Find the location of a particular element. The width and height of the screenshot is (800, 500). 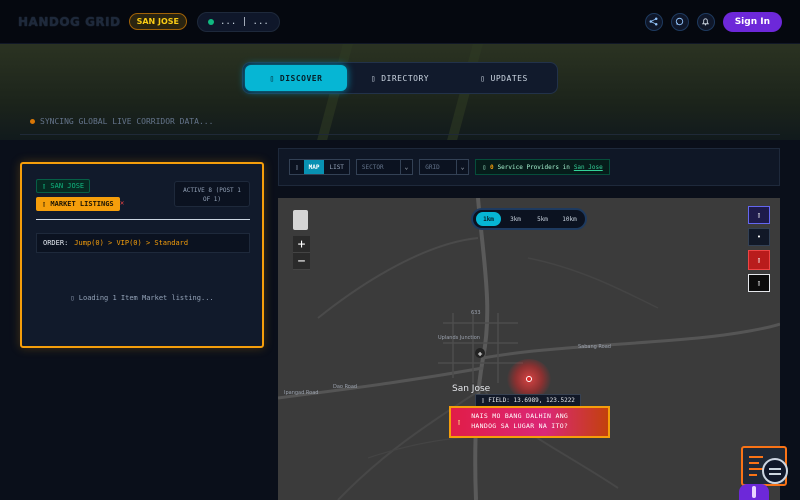

sector-select-label: SECTOR is located at coordinates (372, 167).